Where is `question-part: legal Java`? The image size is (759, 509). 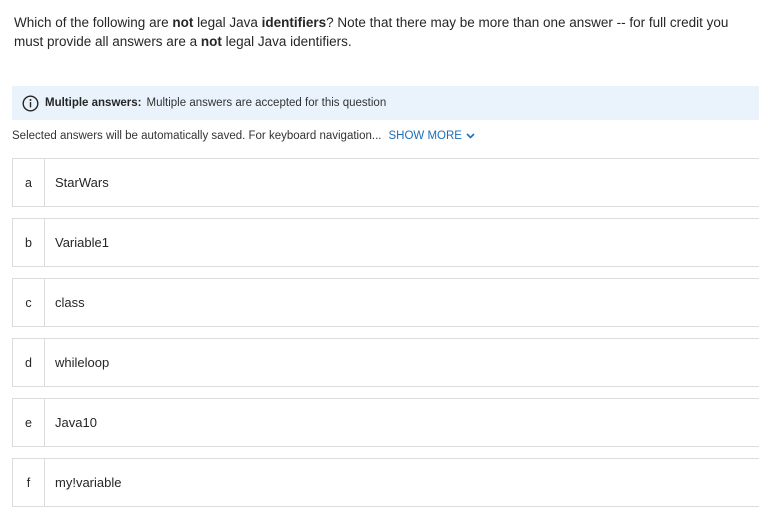 question-part: legal Java is located at coordinates (227, 22).